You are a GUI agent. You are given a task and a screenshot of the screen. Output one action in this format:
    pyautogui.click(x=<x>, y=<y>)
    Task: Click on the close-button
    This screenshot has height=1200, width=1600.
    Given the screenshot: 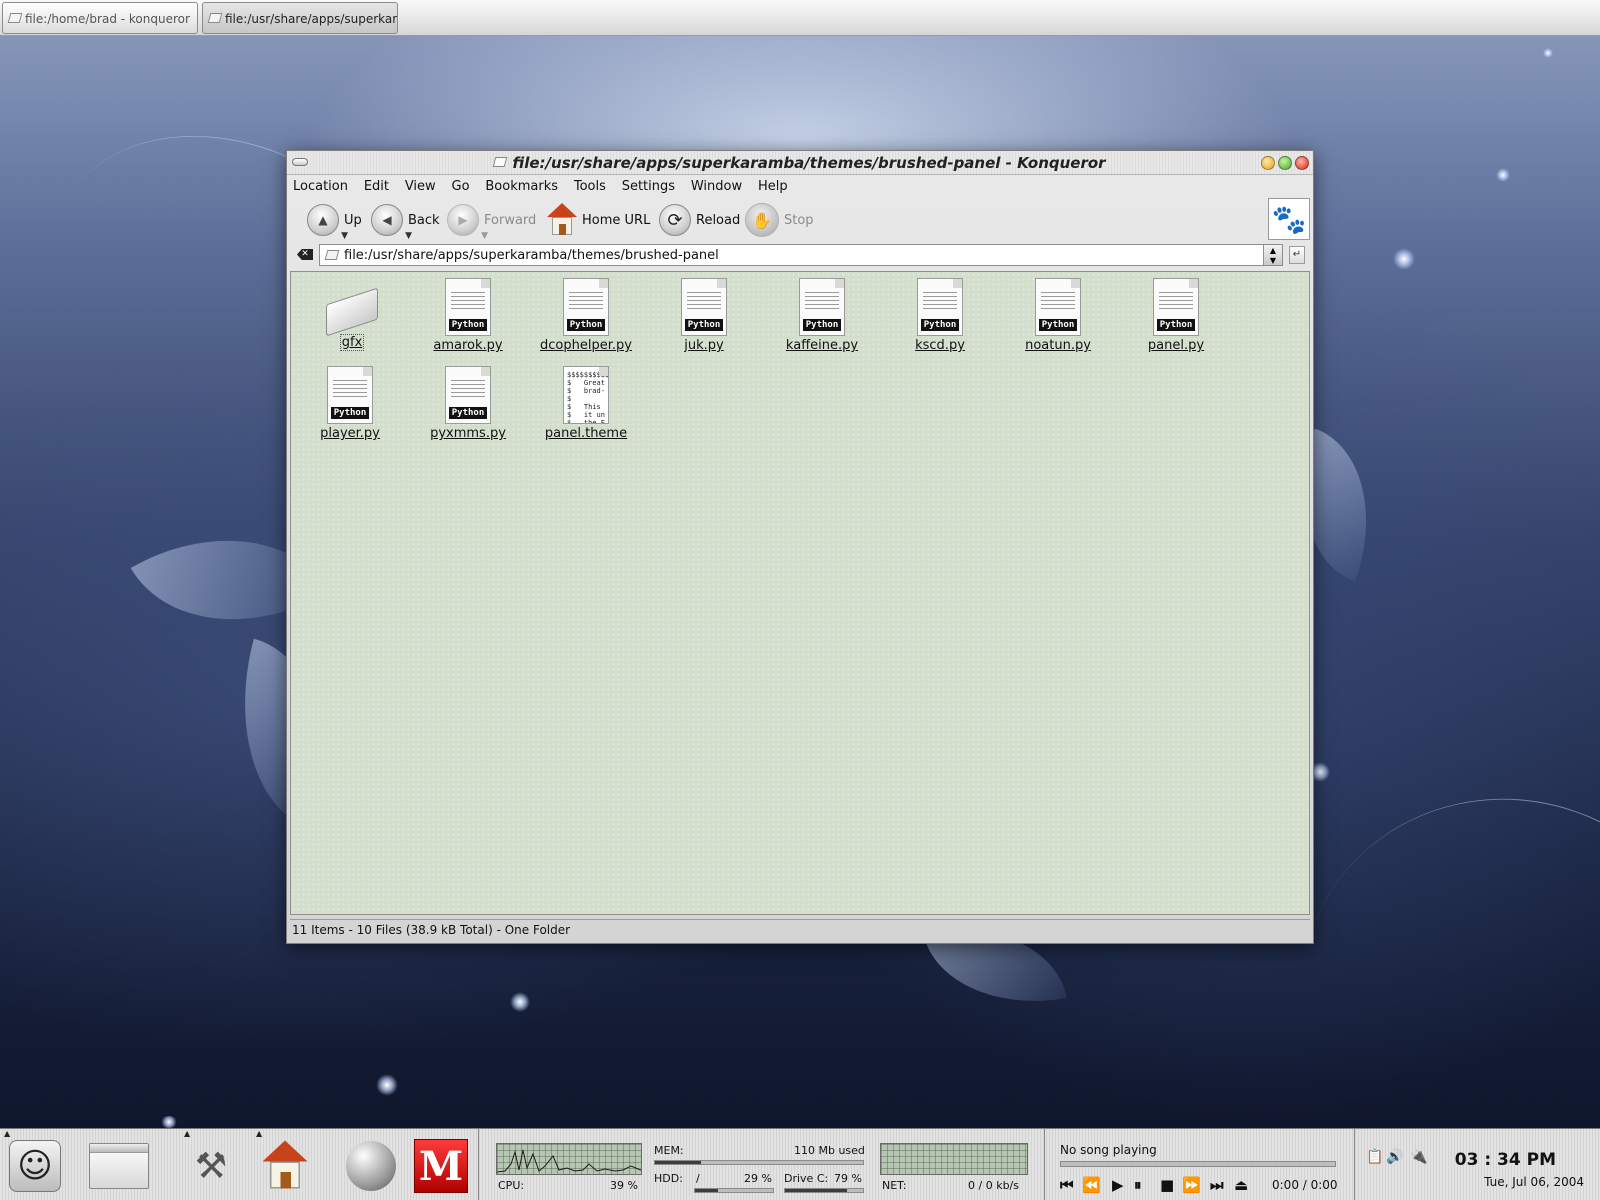 What is the action you would take?
    pyautogui.click(x=1302, y=163)
    